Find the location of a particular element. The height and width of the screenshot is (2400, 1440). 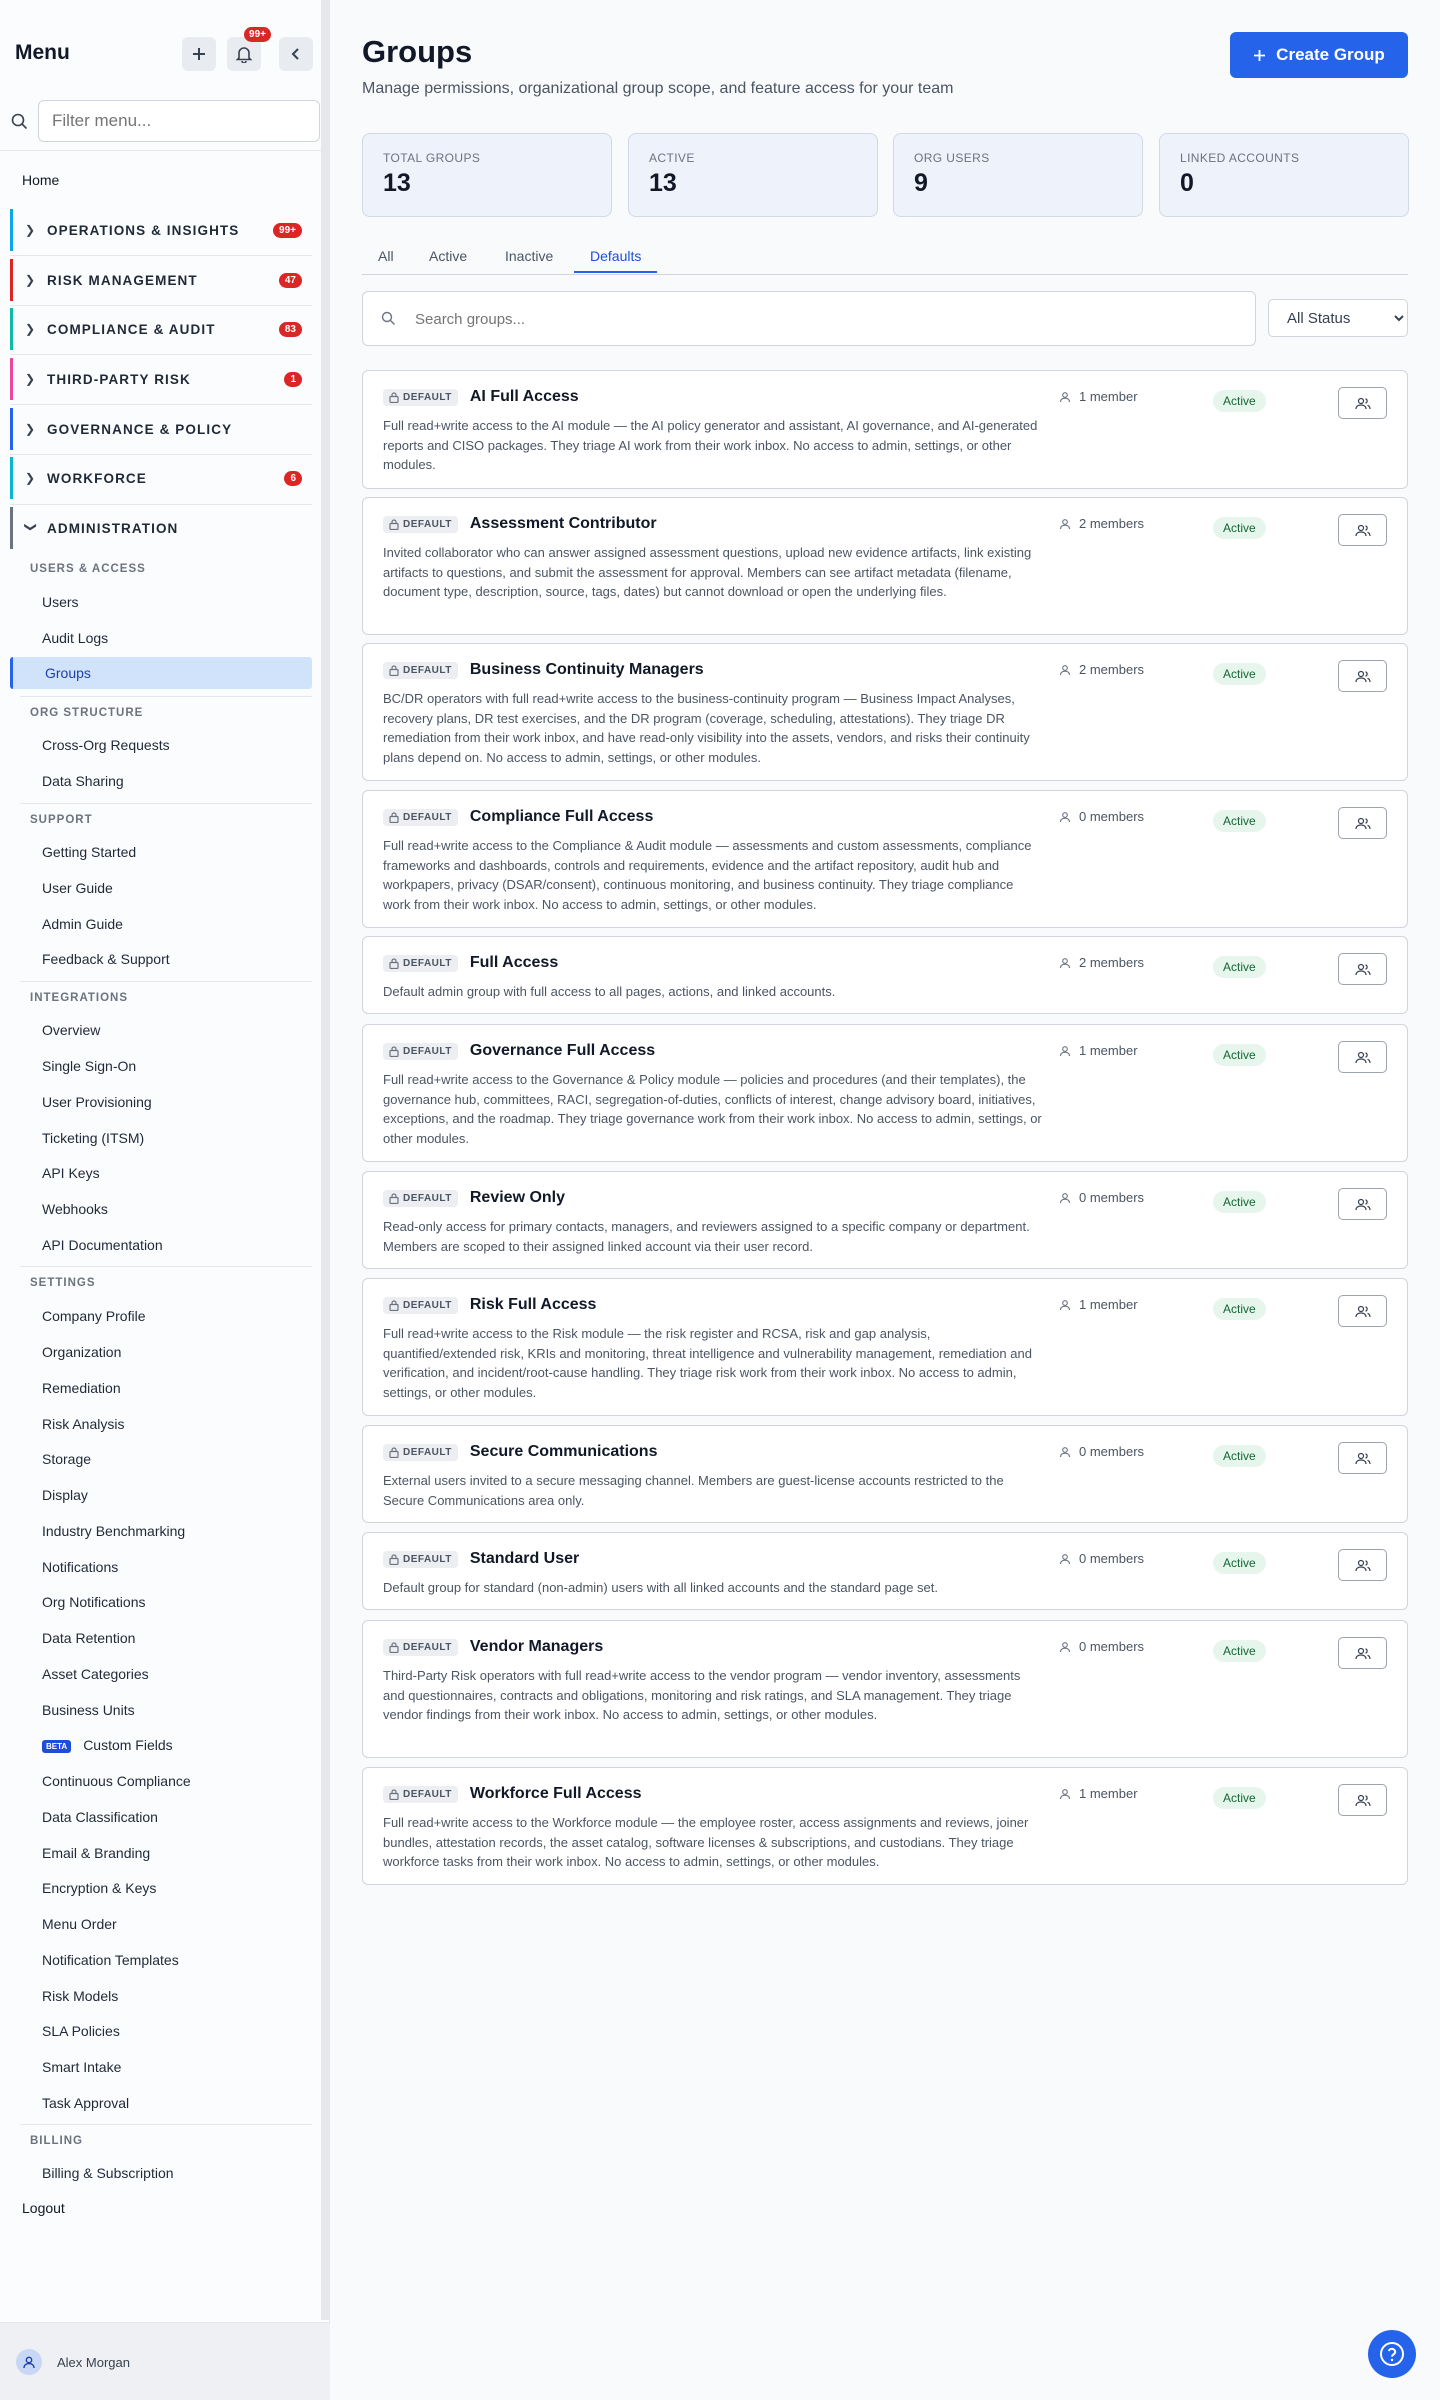

nav-home: Home is located at coordinates (40, 180).